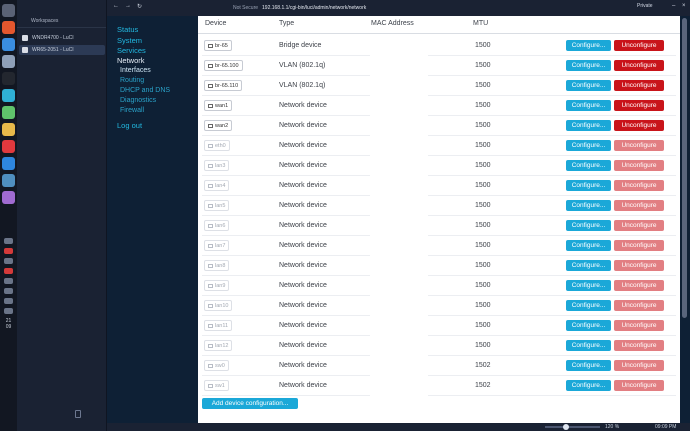 This screenshot has width=690, height=431. Describe the element at coordinates (78, 414) in the screenshot. I see `trash-icon` at that location.